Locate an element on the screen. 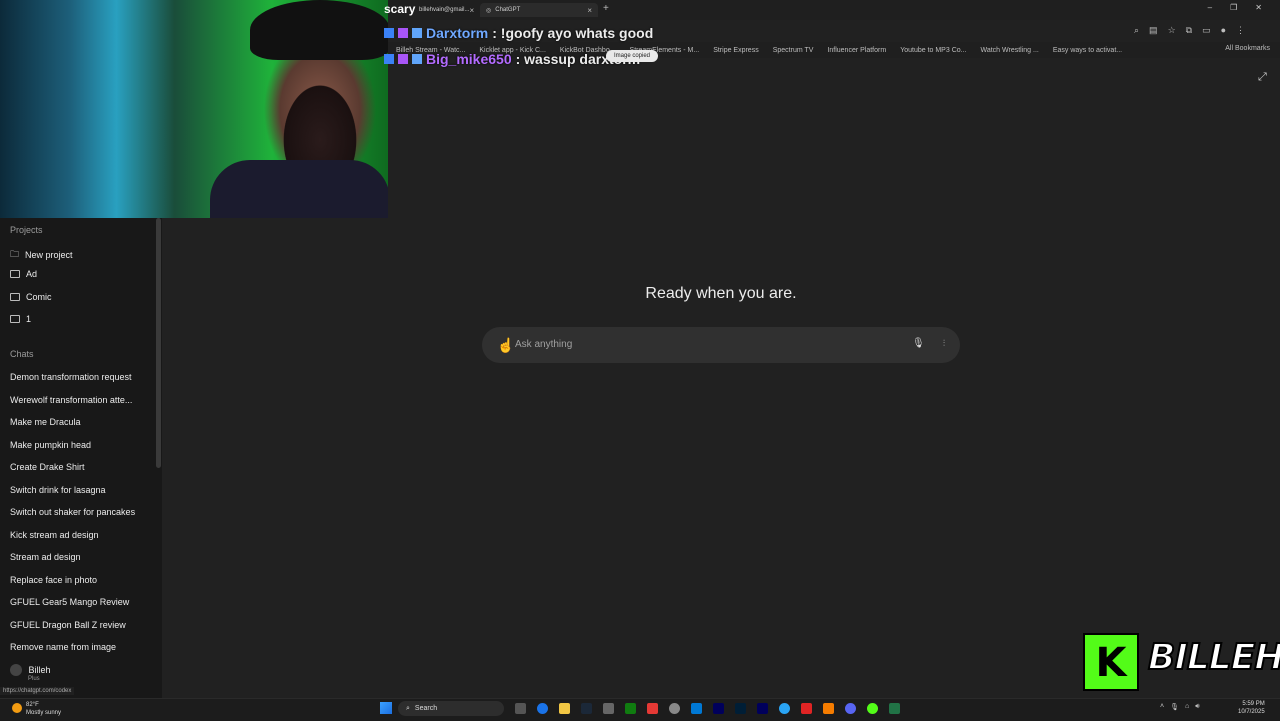  cast-icon: ▭ is located at coordinates (1206, 30).